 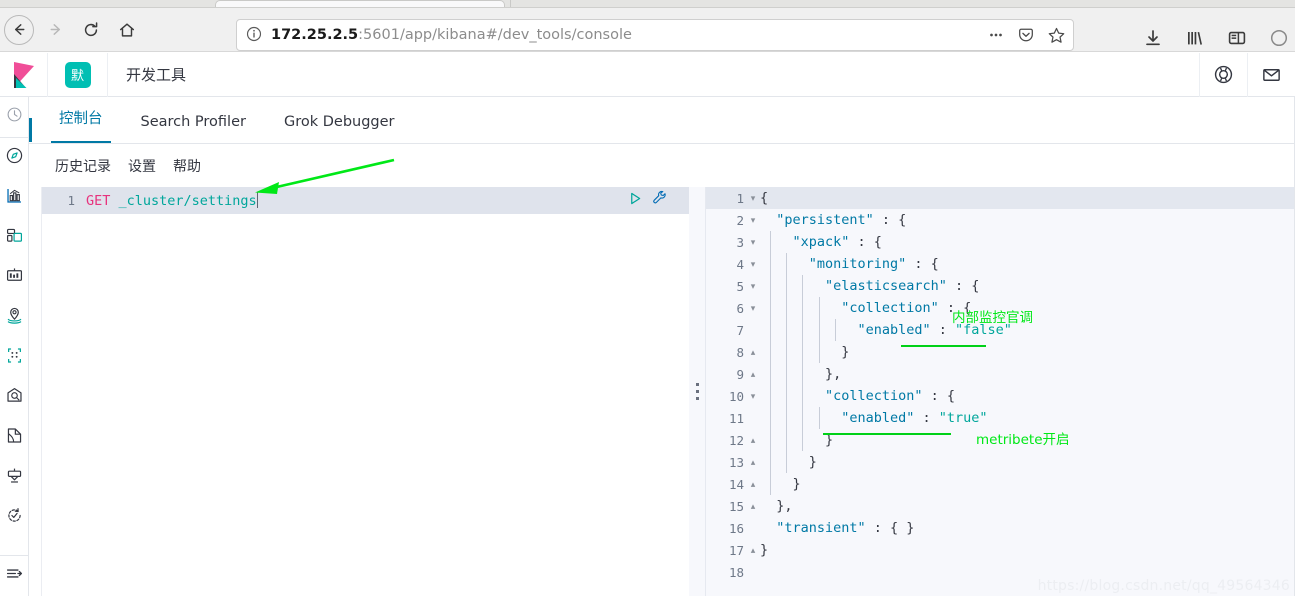 What do you see at coordinates (1271, 74) in the screenshot?
I see `newsfeed-mail-icon` at bounding box center [1271, 74].